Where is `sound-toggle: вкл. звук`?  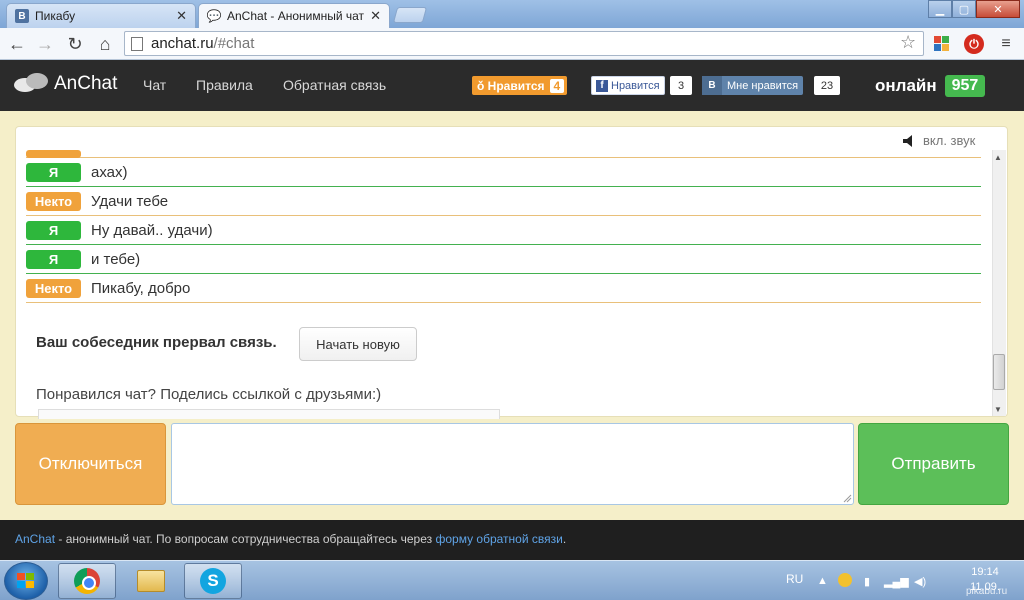
sound-toggle: вкл. звук is located at coordinates (939, 140).